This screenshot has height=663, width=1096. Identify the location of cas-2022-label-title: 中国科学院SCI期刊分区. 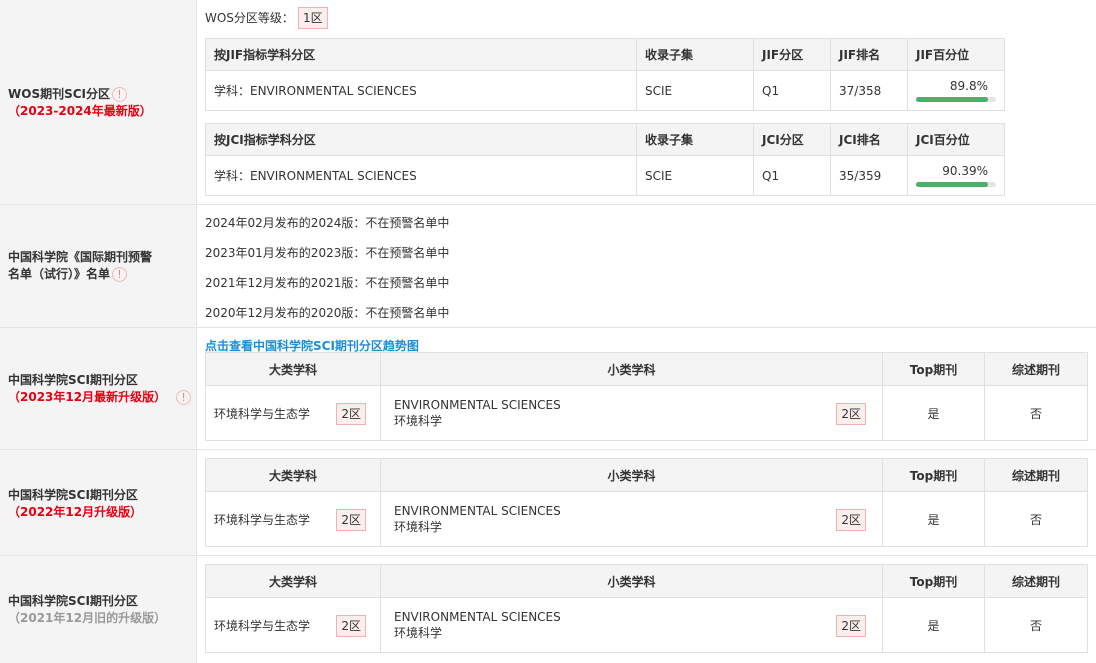
(73, 495).